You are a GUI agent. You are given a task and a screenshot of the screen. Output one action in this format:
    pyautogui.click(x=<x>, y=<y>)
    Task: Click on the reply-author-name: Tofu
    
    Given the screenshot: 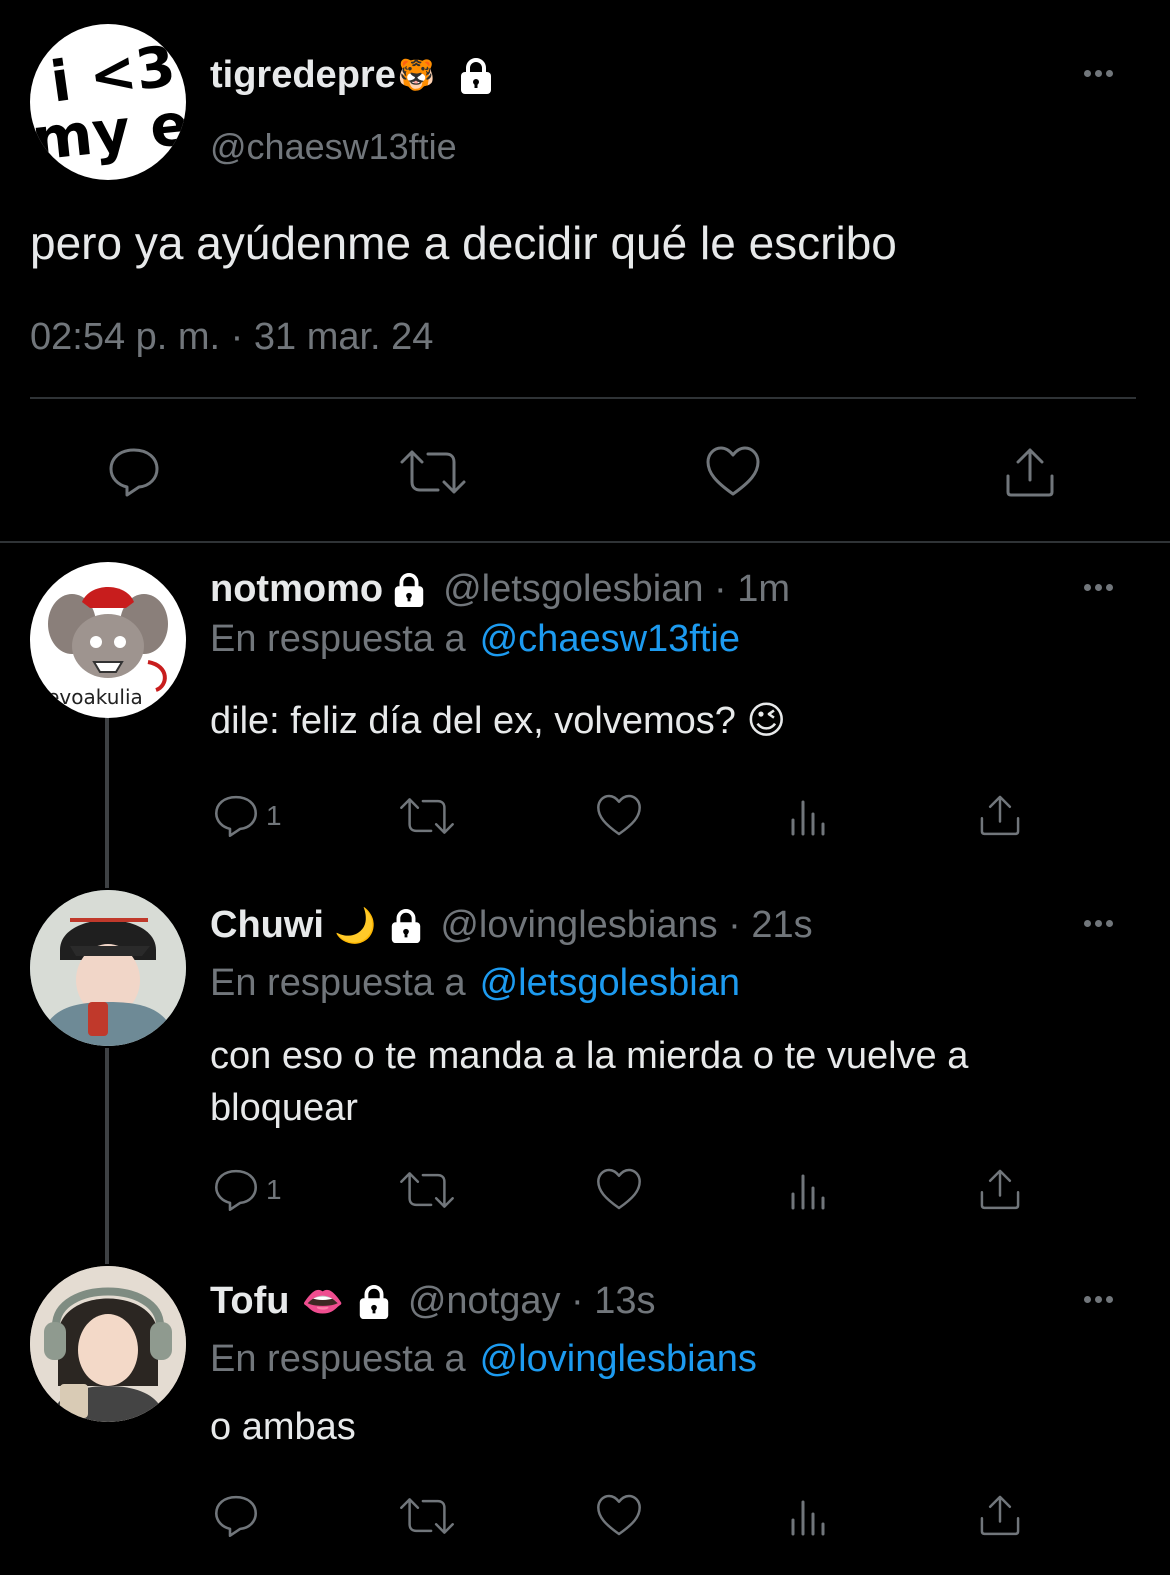 What is the action you would take?
    pyautogui.click(x=249, y=1301)
    